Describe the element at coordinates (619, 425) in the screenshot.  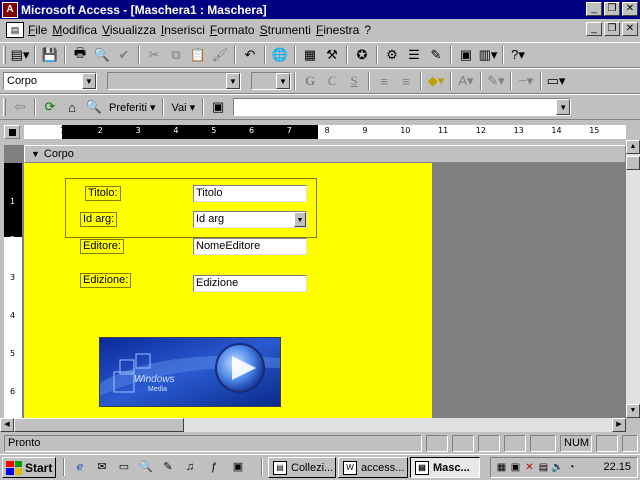
I see `scroll-right-icon: ▶` at that location.